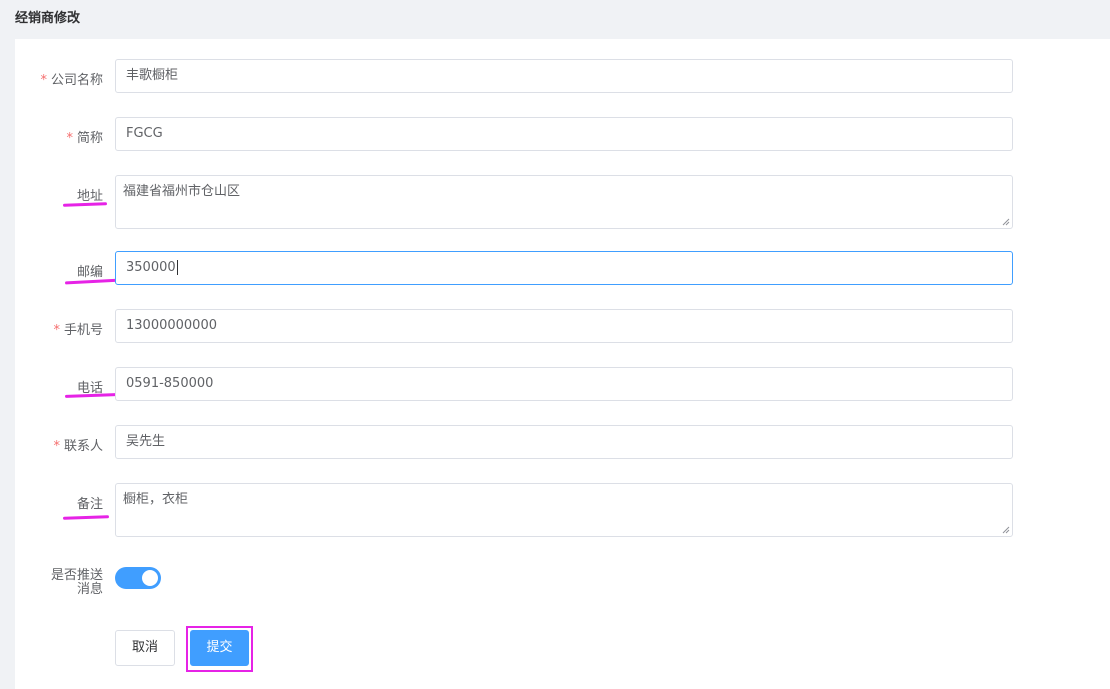  I want to click on cancel-button: 取消, so click(145, 648).